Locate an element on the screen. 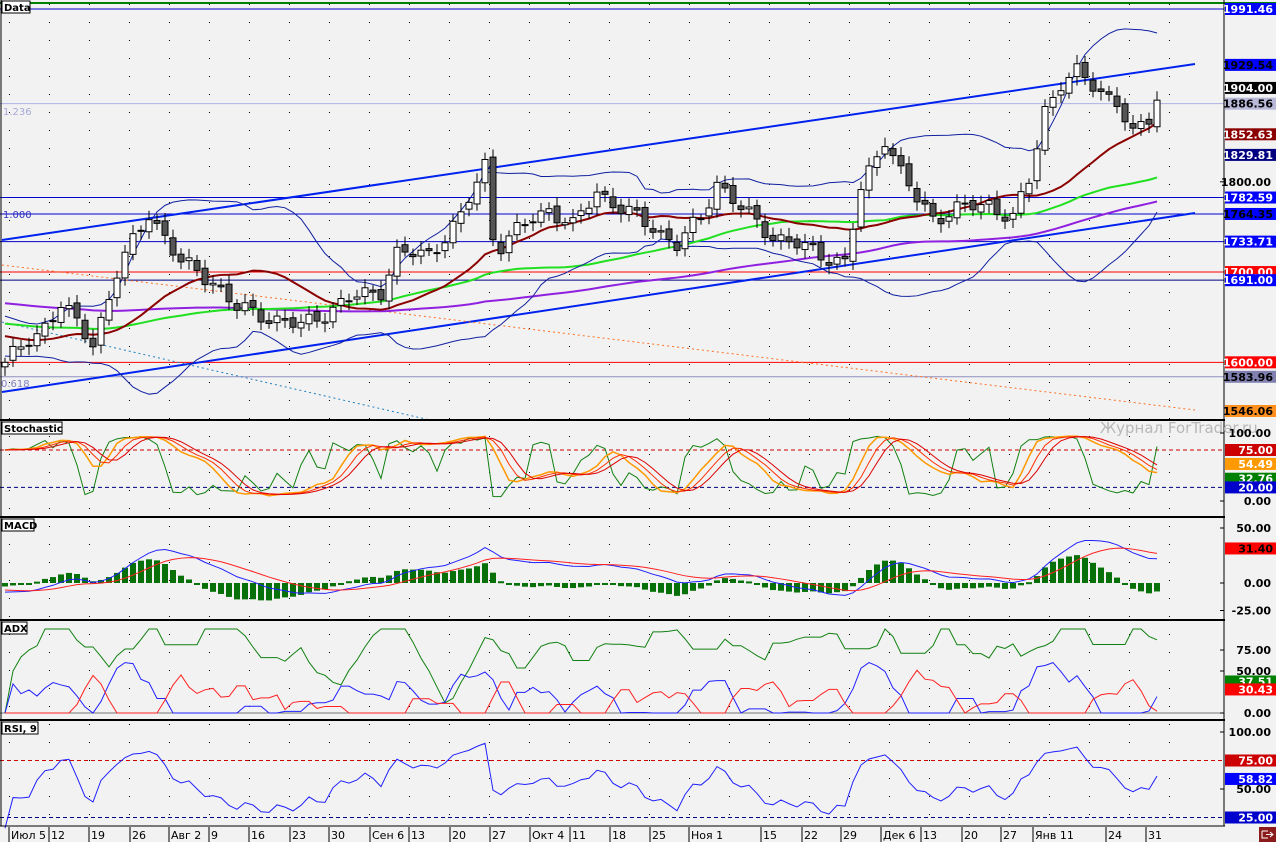 Image resolution: width=1276 pixels, height=842 pixels. date-label: Окт 4 is located at coordinates (548, 835).